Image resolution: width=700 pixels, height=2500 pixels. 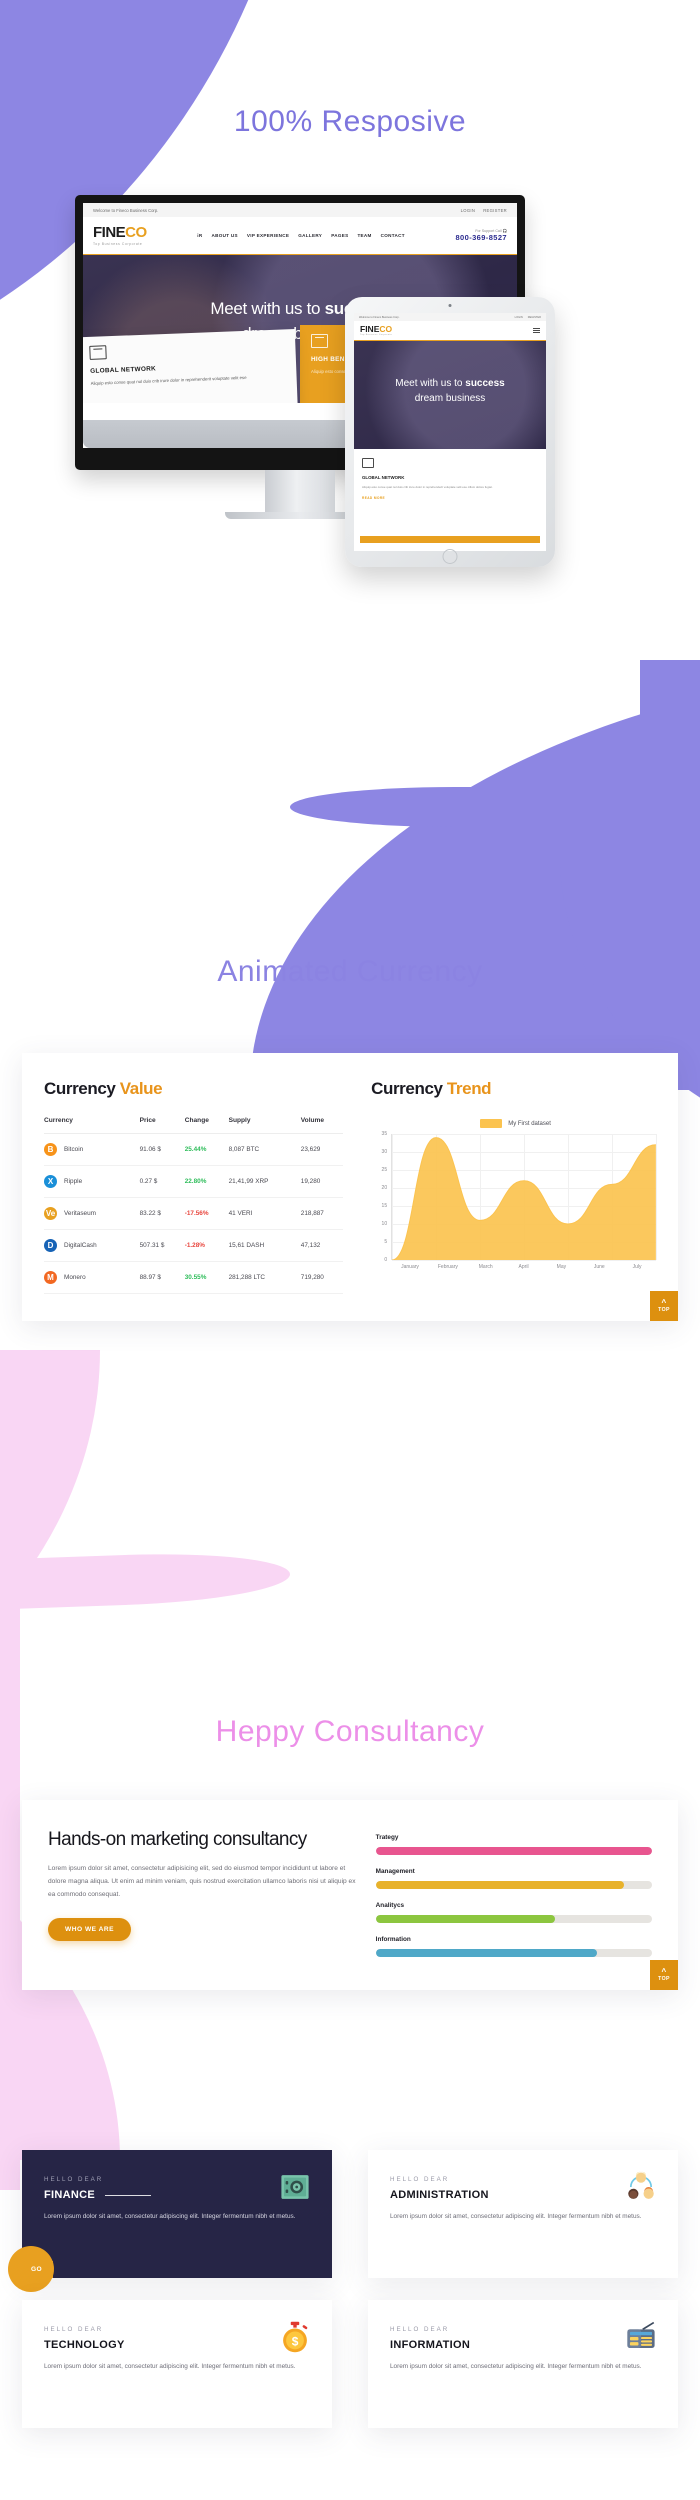 I want to click on feature-eyebrow: HELLO DEAR, so click(x=74, y=2329).